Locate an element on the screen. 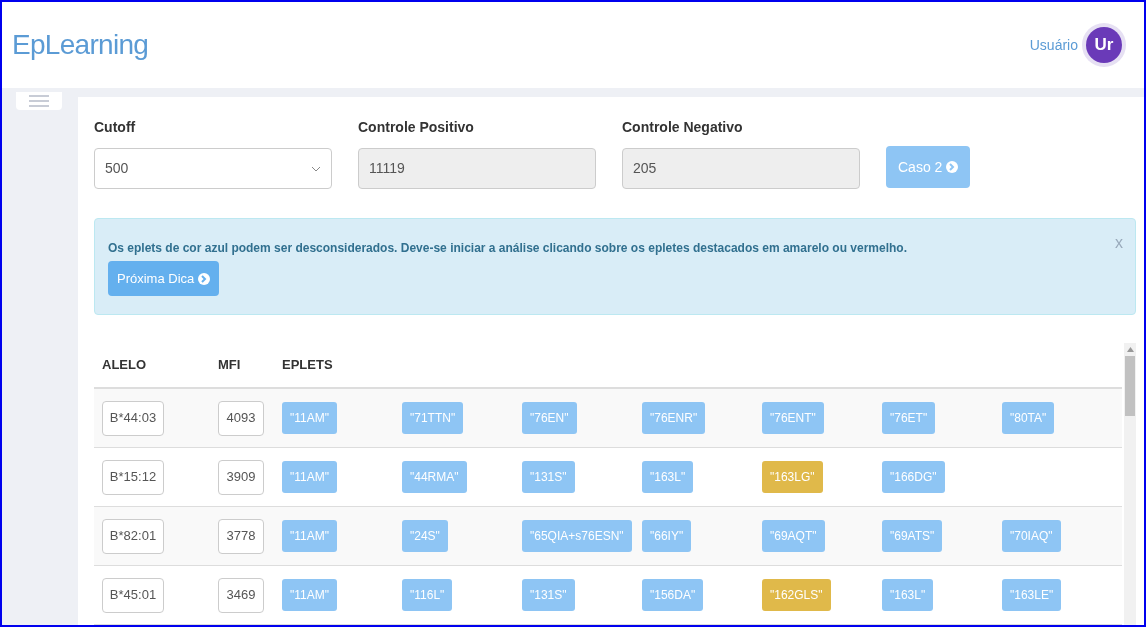 Image resolution: width=1146 pixels, height=627 pixels. alert-text: Os eplets de cor azul podem ser desconsiderados. Deve-se iniciar a análise clicando sobre os epletes destacados em amarelo ou vermelho. is located at coordinates (507, 248).